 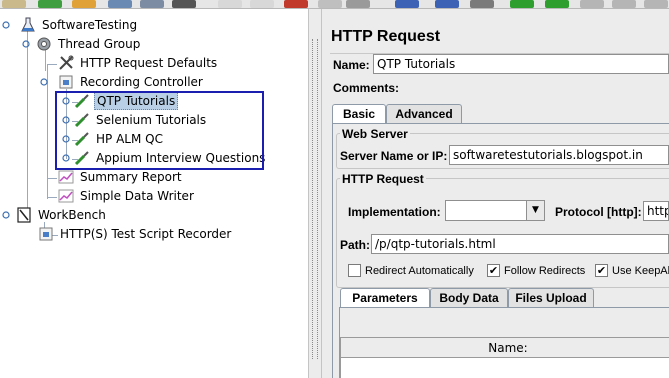 I want to click on use-keepalive-checkbox: ✔, so click(x=601, y=270).